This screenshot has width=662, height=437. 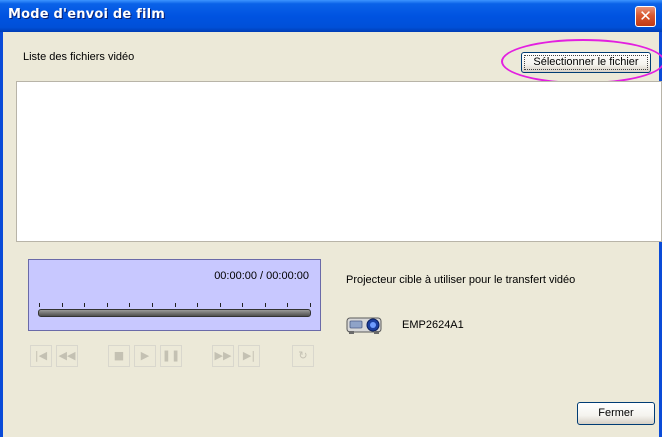 I want to click on stop-icon: ■, so click(x=119, y=355).